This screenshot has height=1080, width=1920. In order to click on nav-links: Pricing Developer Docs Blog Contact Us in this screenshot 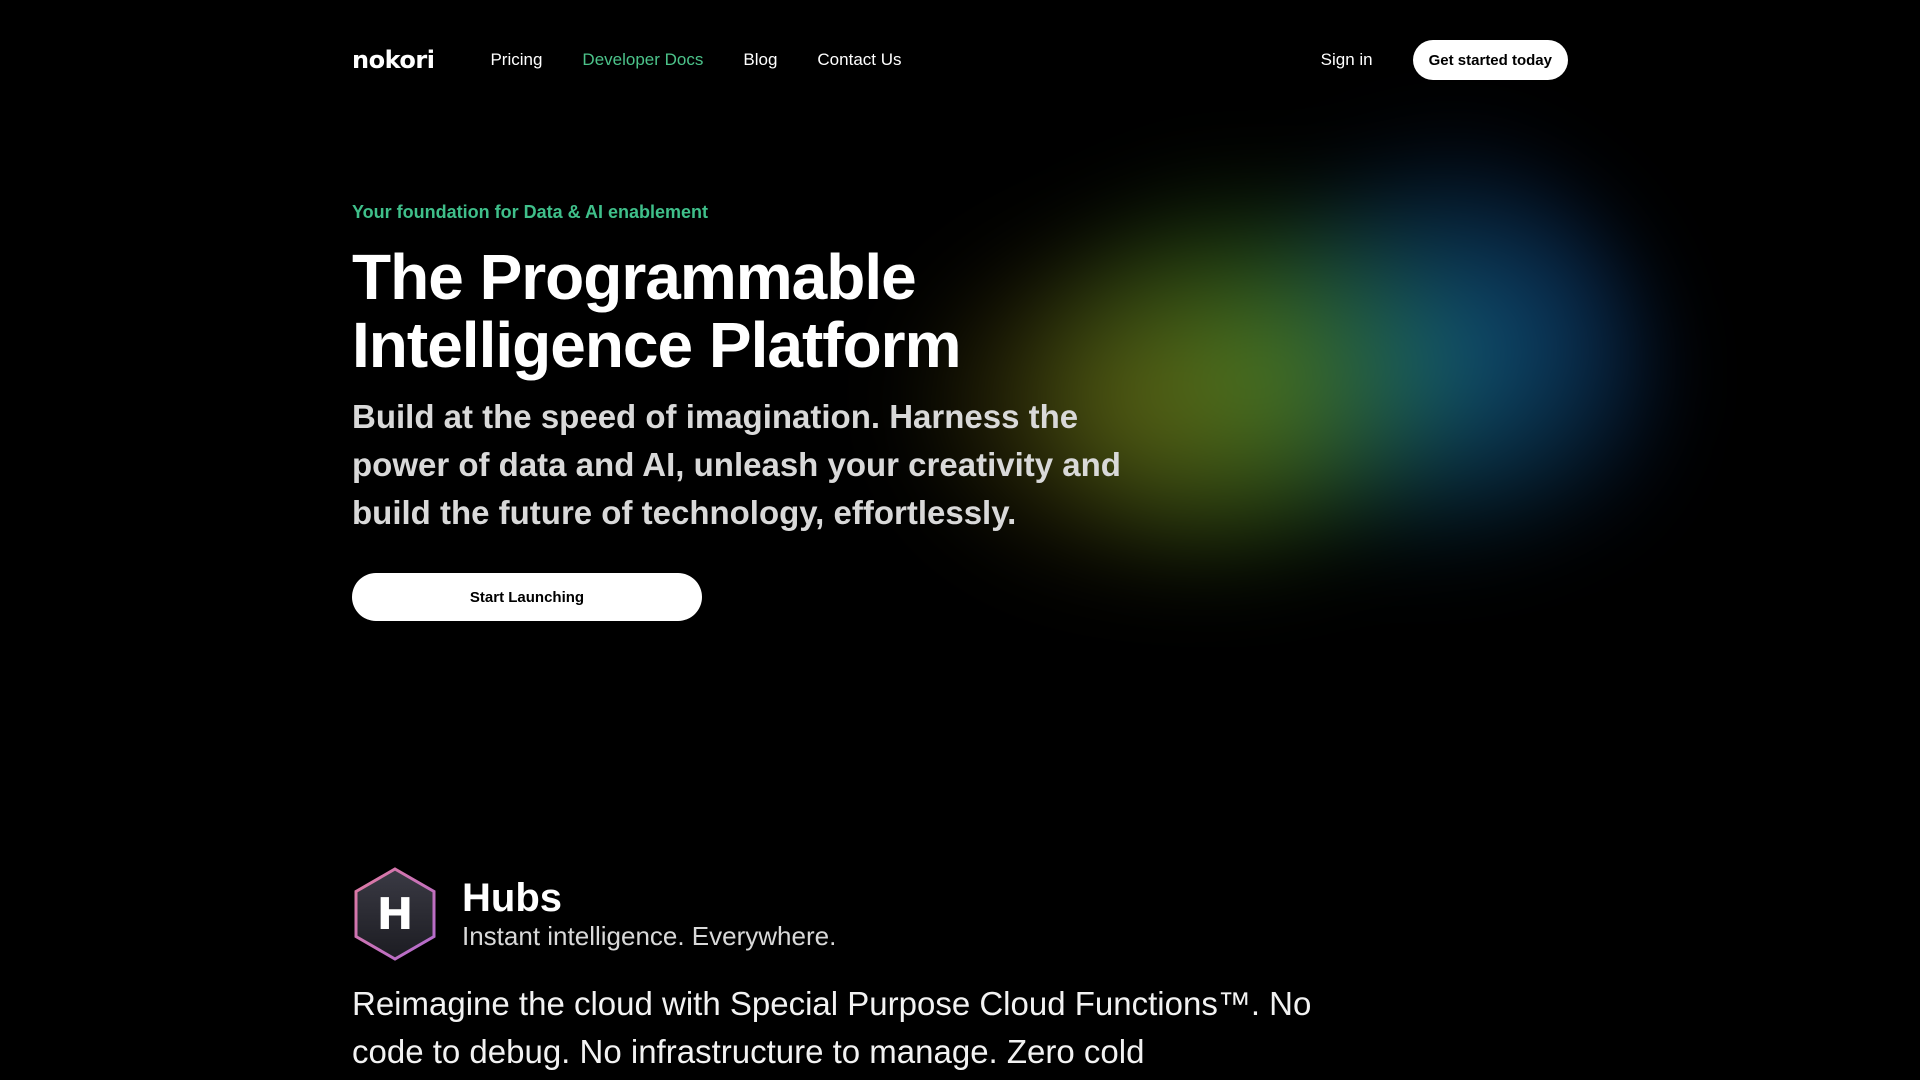, I will do `click(695, 60)`.